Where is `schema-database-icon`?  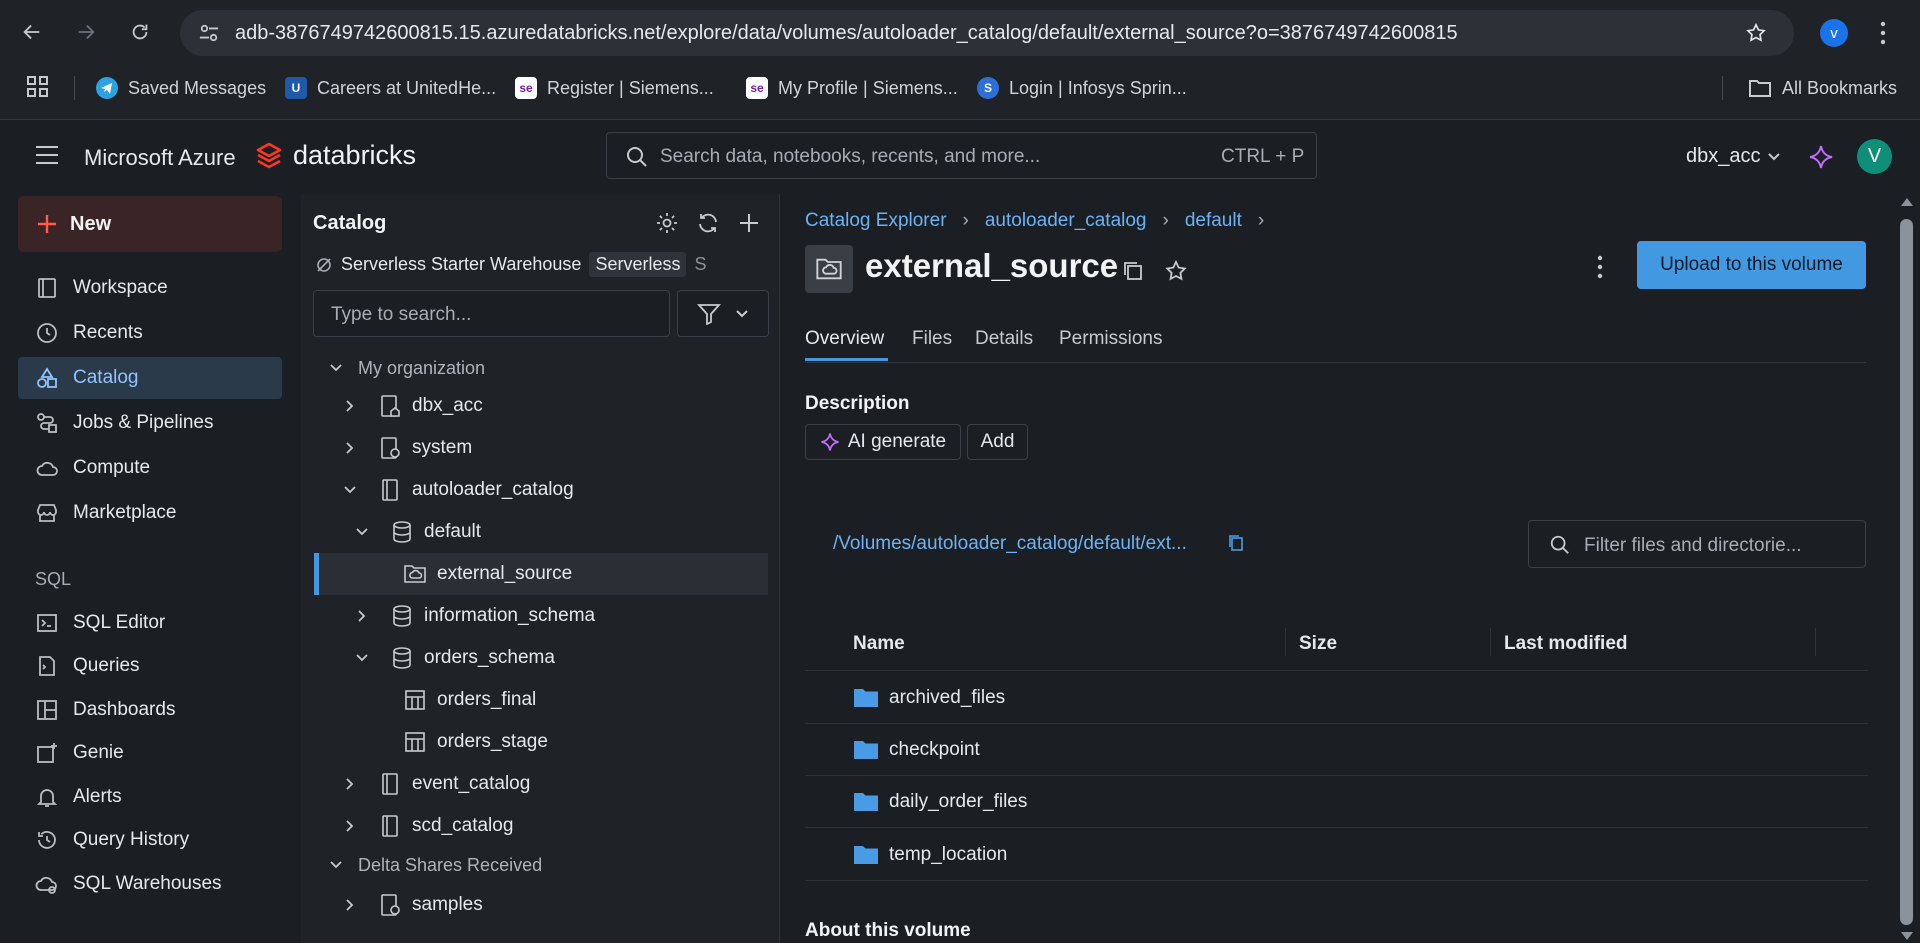 schema-database-icon is located at coordinates (402, 658).